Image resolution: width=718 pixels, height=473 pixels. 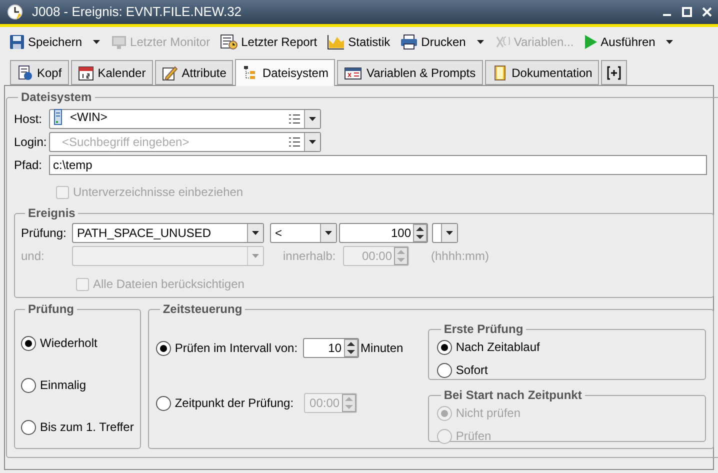 I want to click on radio-label: Wiederholt, so click(x=69, y=343).